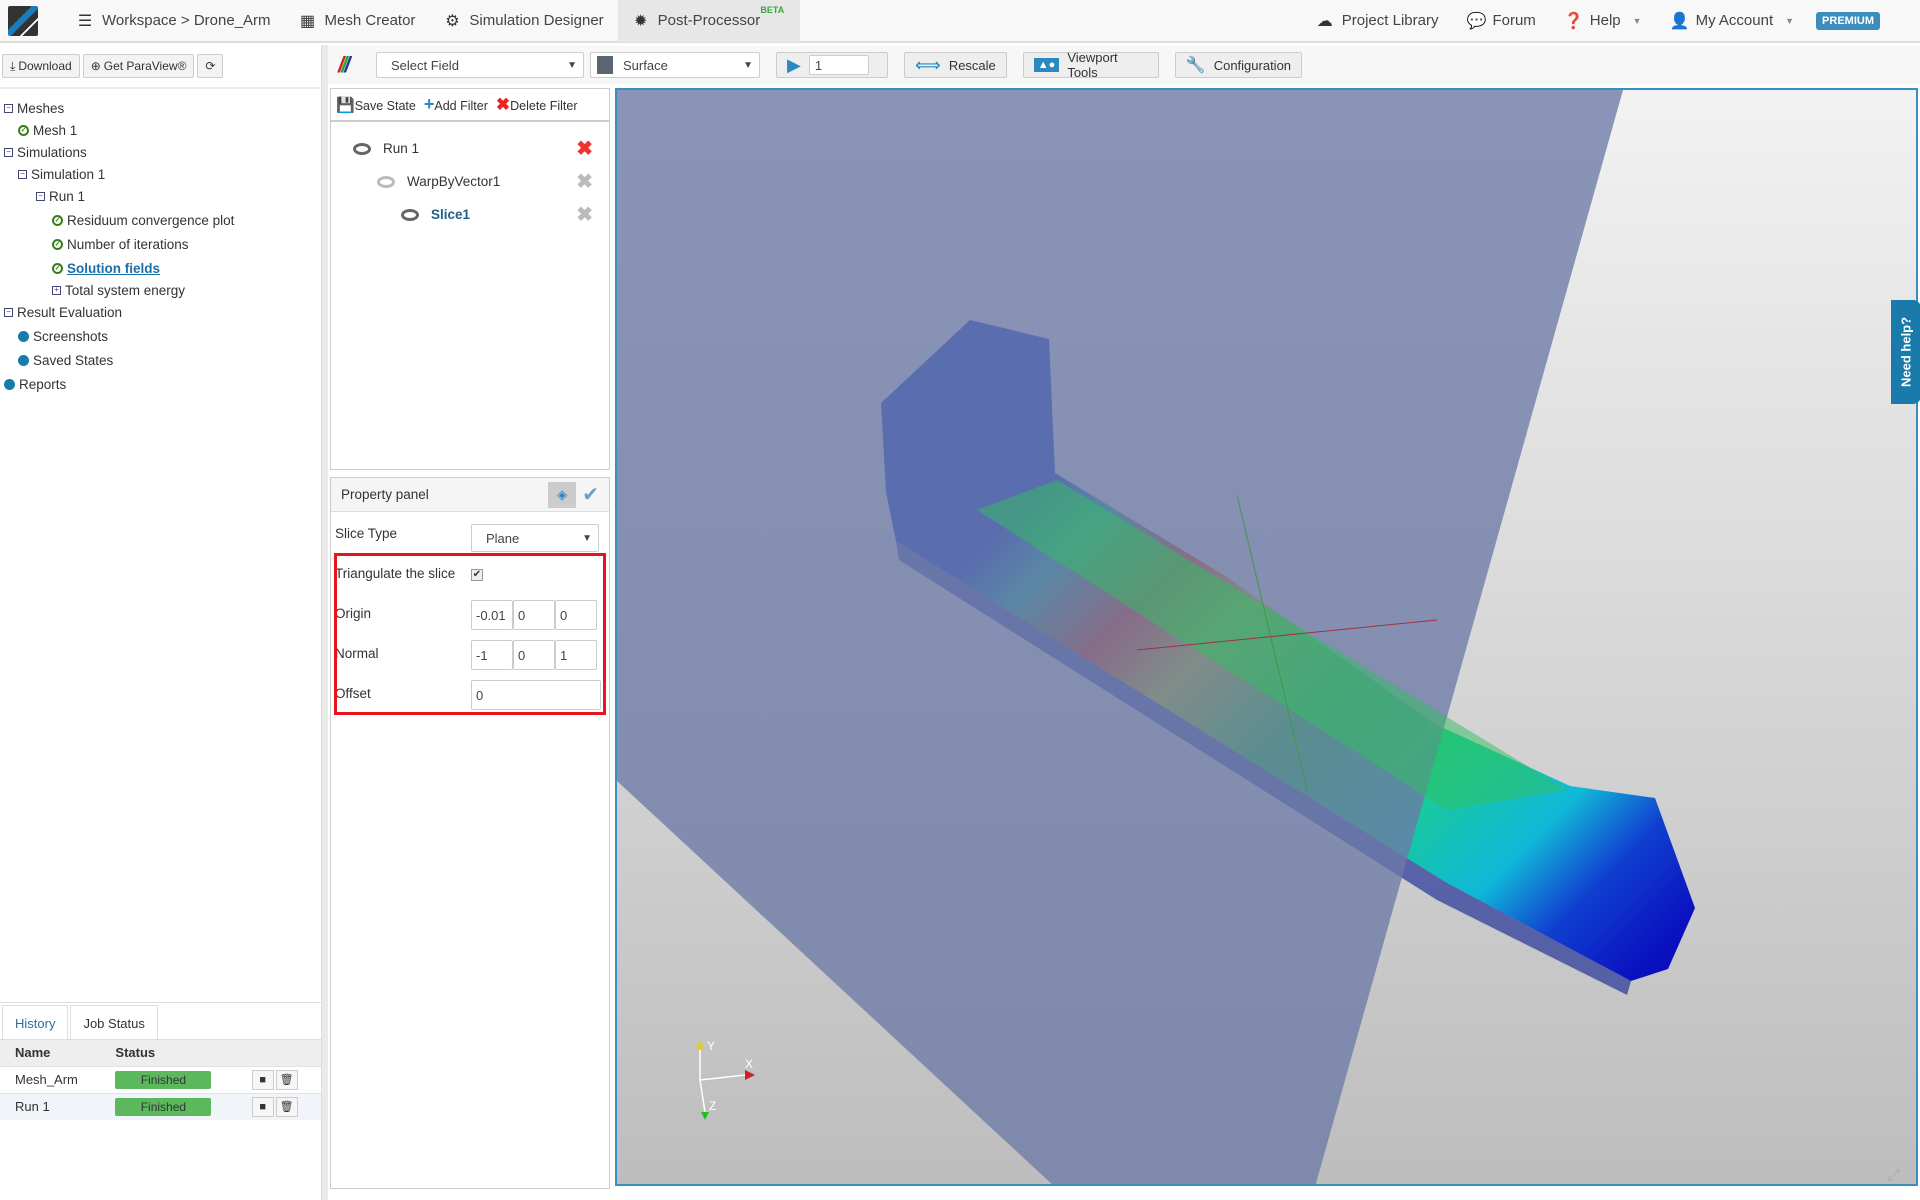  What do you see at coordinates (1500, 21) in the screenshot?
I see `nav-forum: 💬 Forum` at bounding box center [1500, 21].